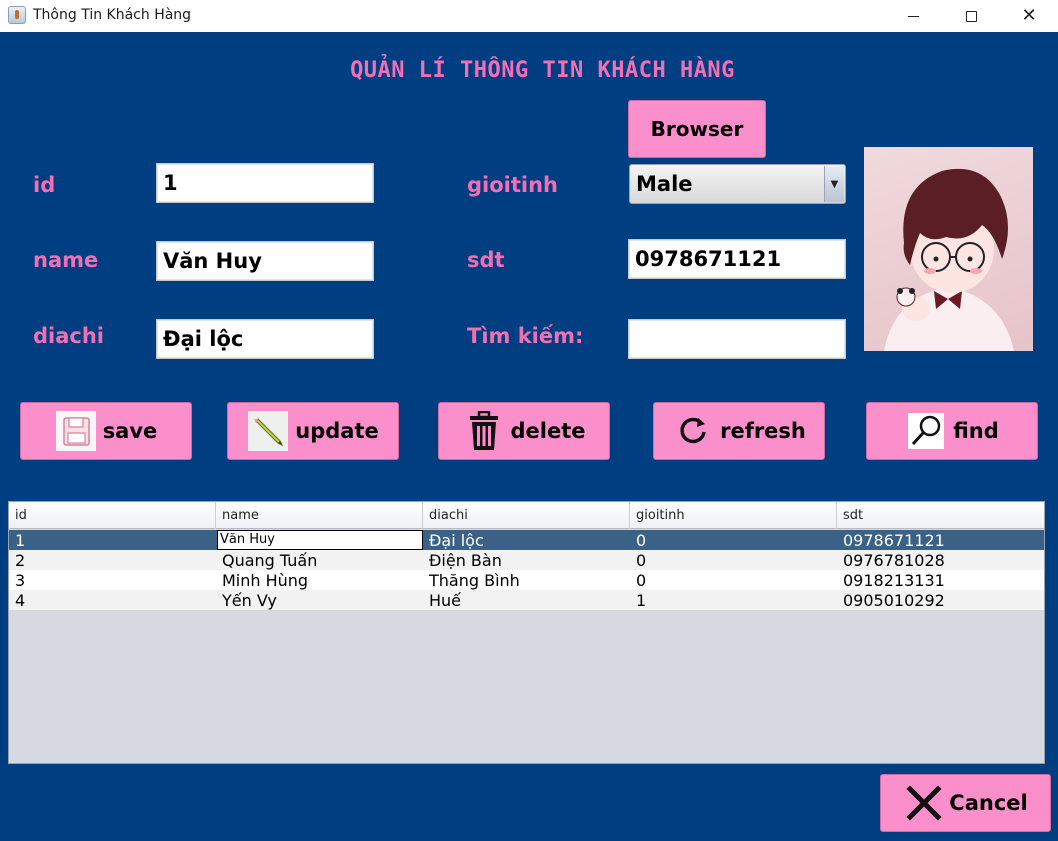  What do you see at coordinates (66, 260) in the screenshot?
I see `name-label: name` at bounding box center [66, 260].